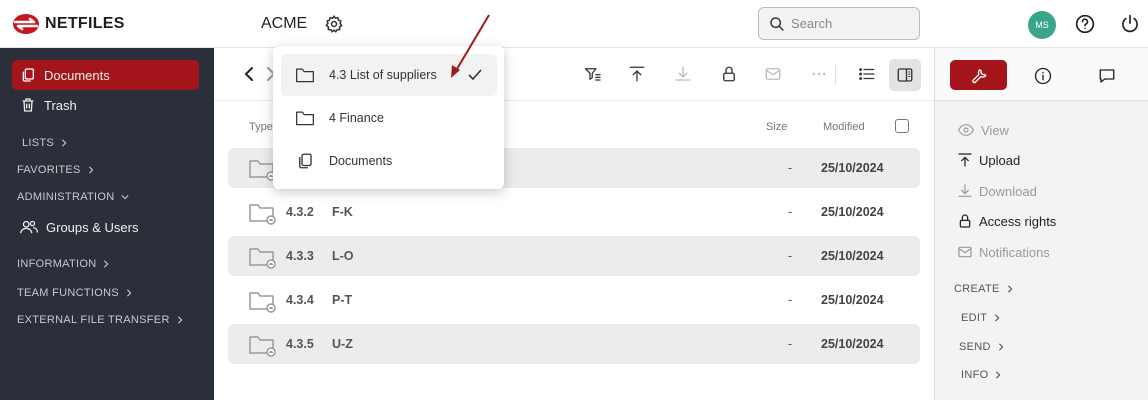 The width and height of the screenshot is (1148, 400). I want to click on section-info: INFO, so click(981, 375).